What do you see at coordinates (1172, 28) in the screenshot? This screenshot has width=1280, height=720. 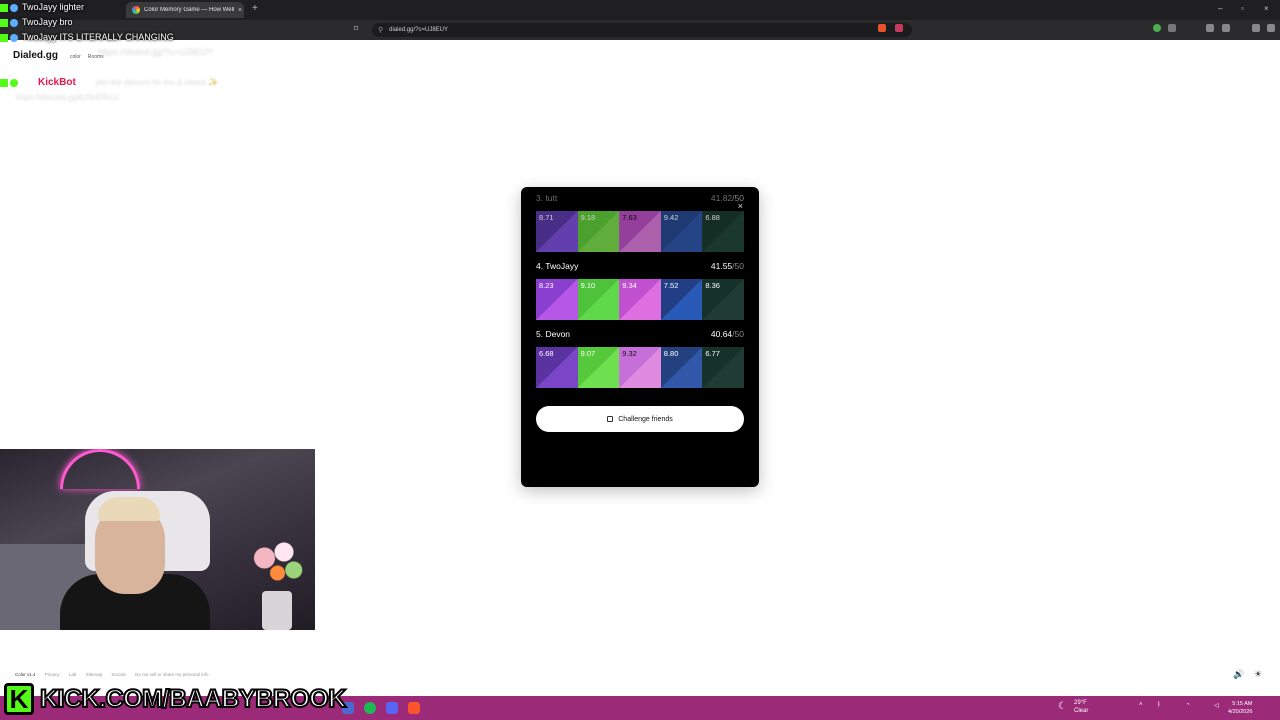 I see `extensions-menu-icon` at bounding box center [1172, 28].